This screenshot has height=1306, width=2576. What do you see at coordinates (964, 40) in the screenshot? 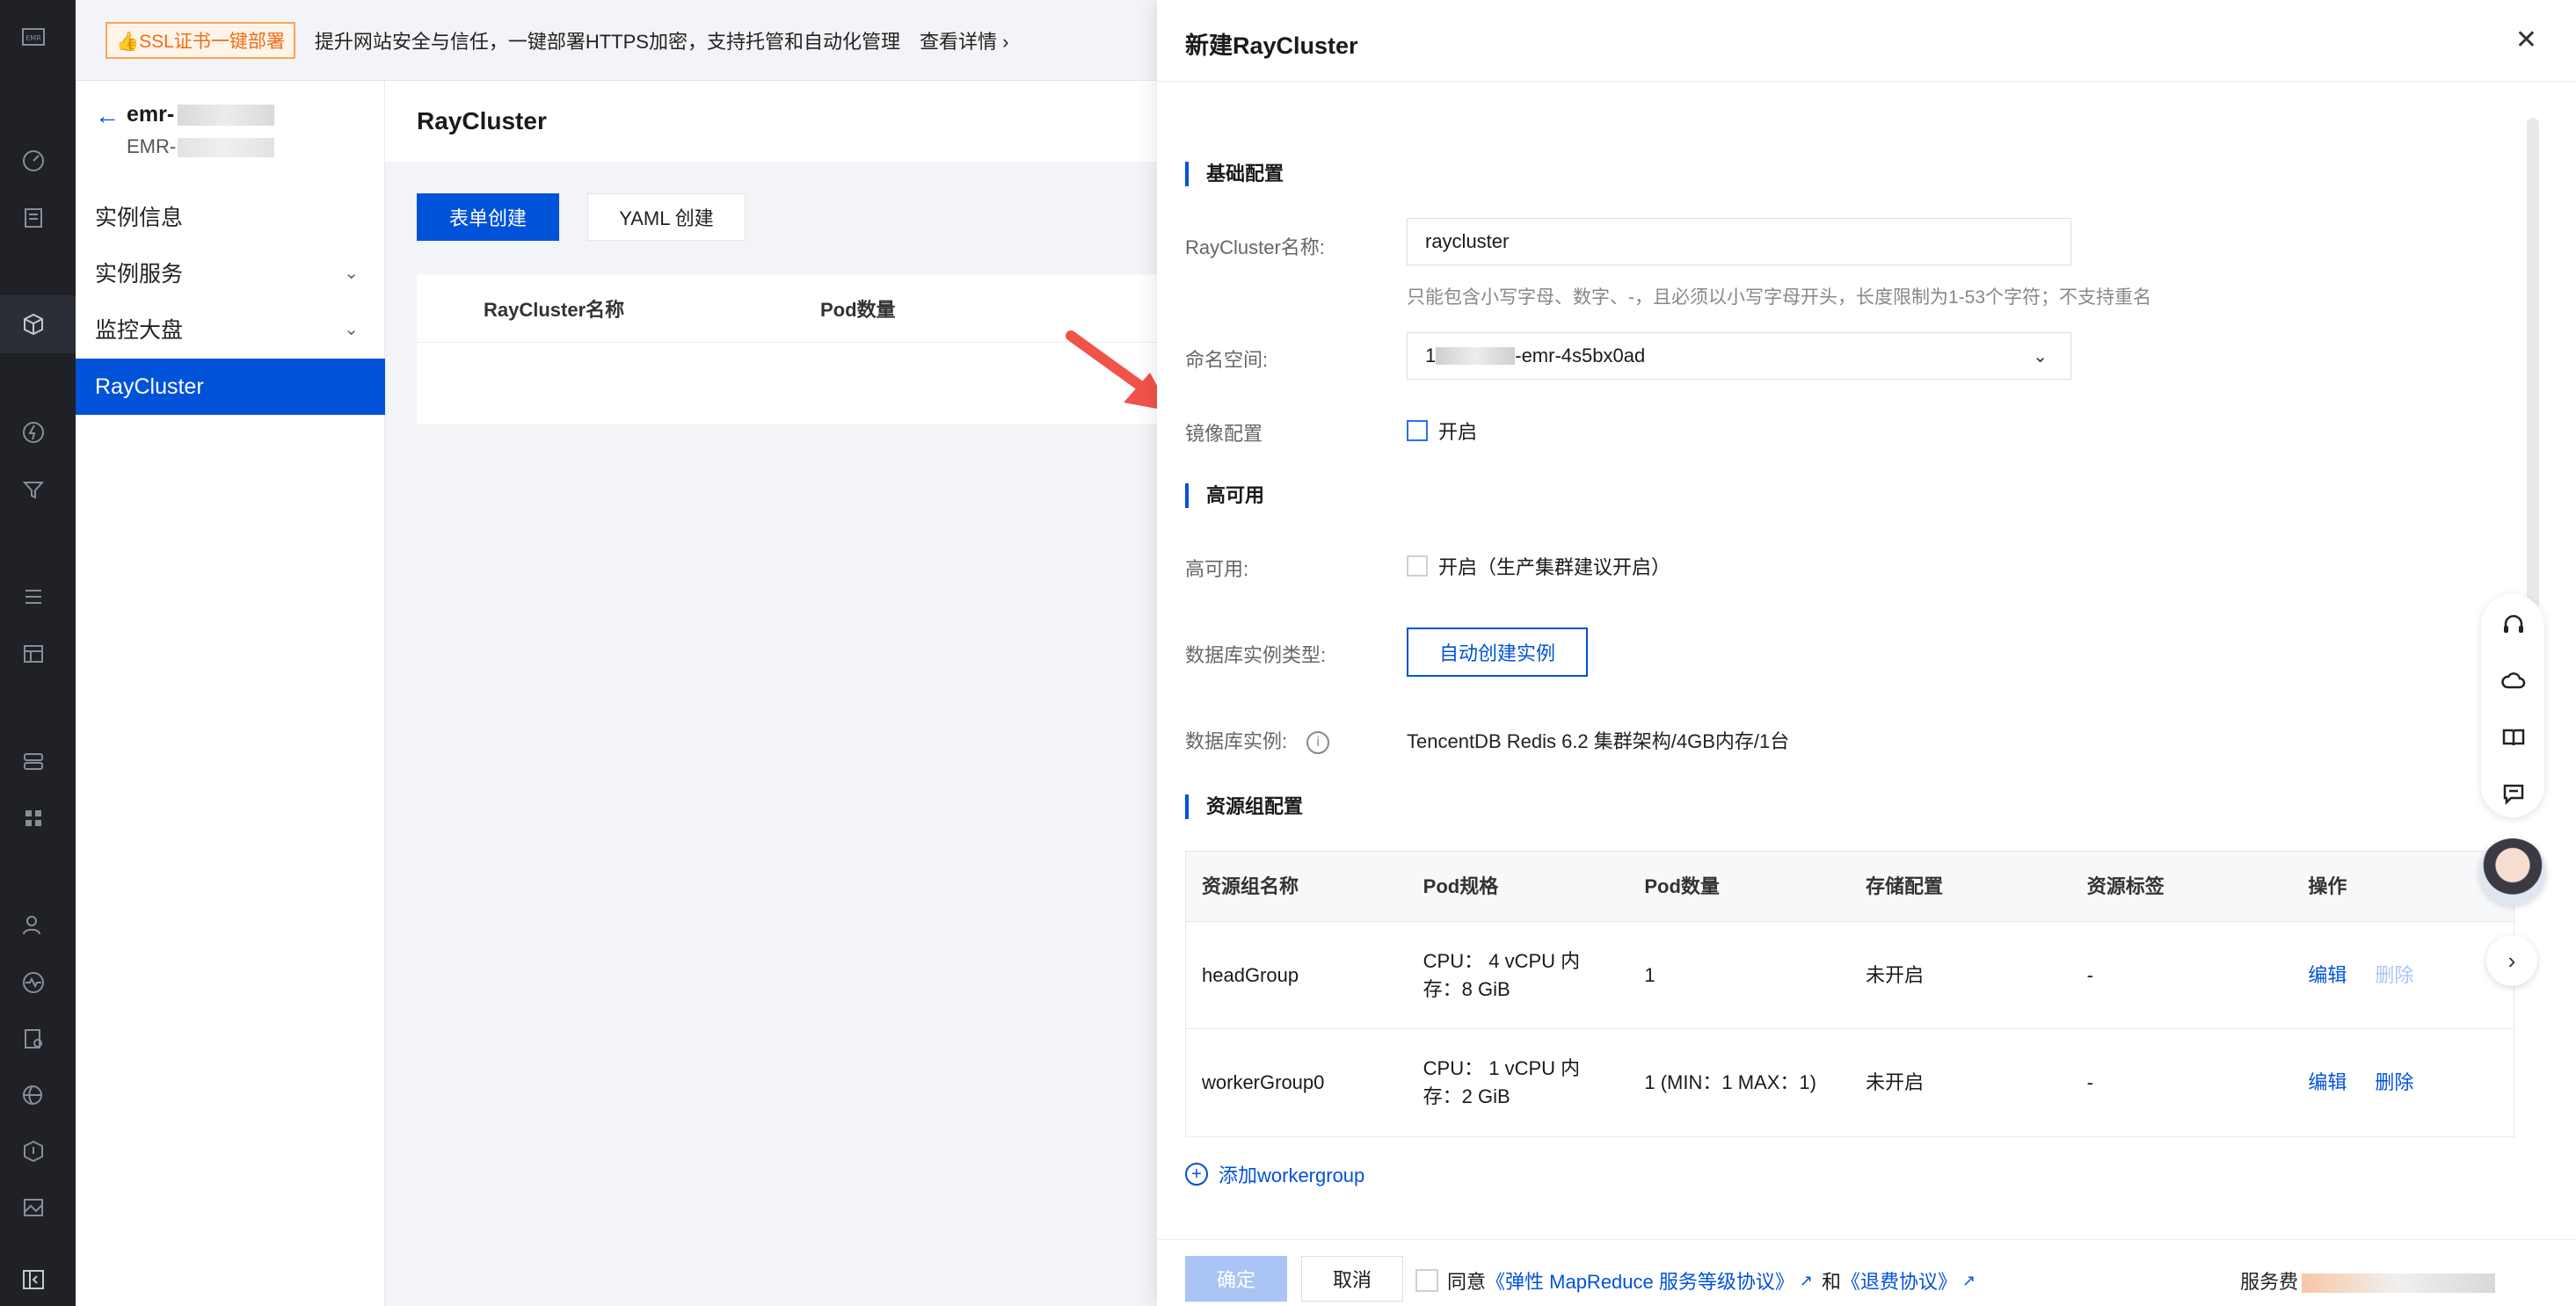
I see `promo-more-link: 查看详情 ›` at bounding box center [964, 40].